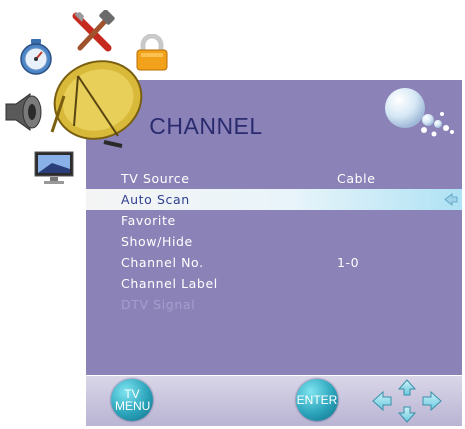 The image size is (465, 429). I want to click on enter-button-label: ENTER, so click(317, 400).